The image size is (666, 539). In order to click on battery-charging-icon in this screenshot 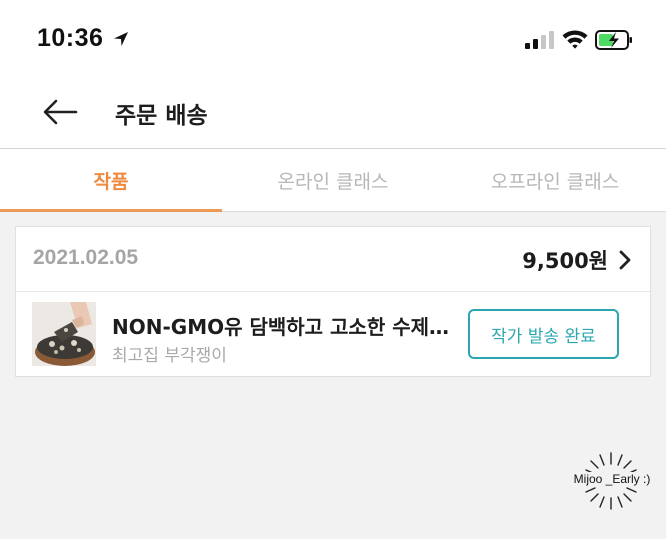, I will do `click(613, 40)`.